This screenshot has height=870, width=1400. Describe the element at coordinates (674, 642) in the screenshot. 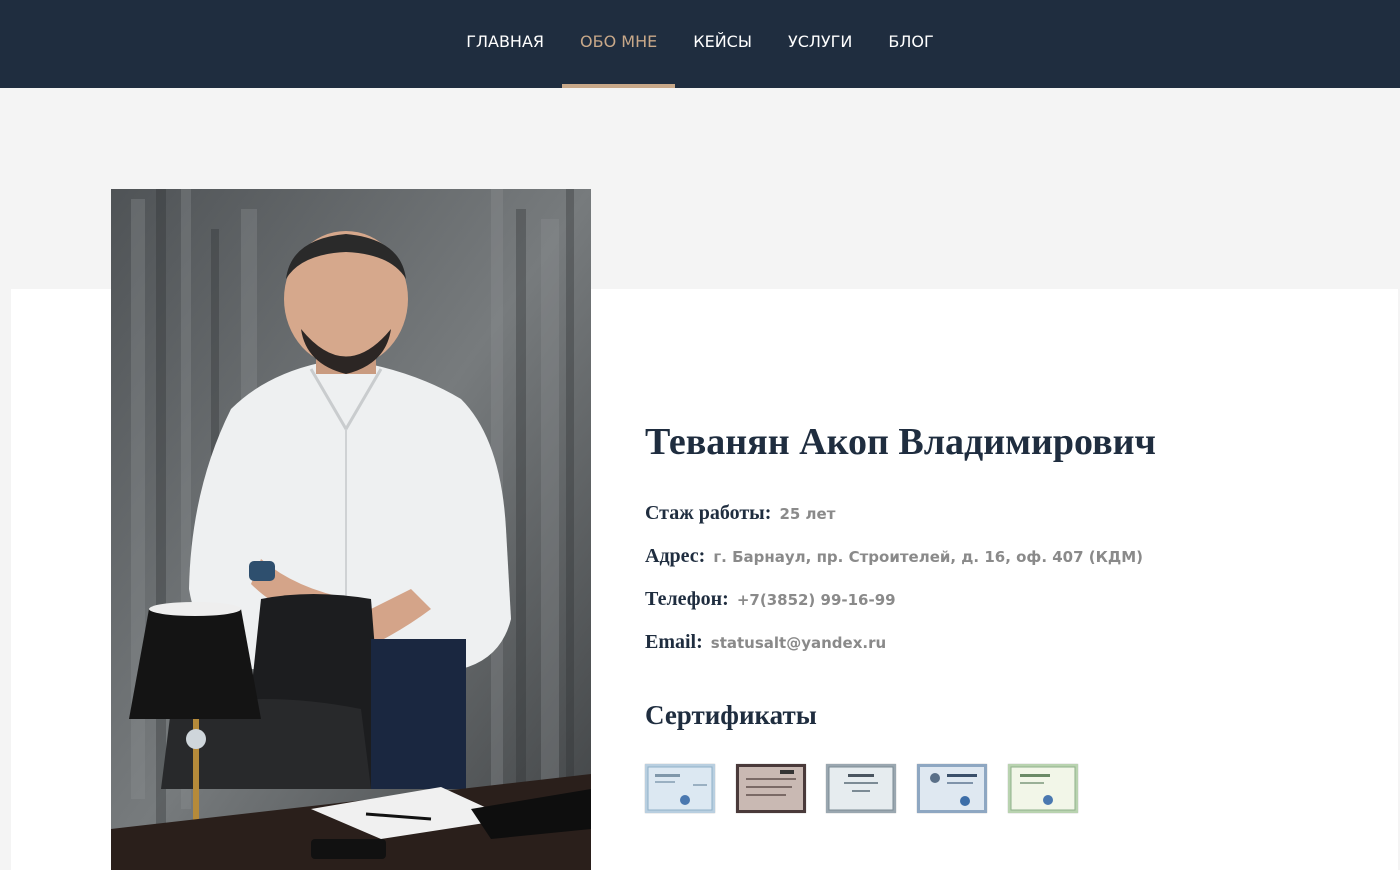

I see `email-label: Email:` at that location.